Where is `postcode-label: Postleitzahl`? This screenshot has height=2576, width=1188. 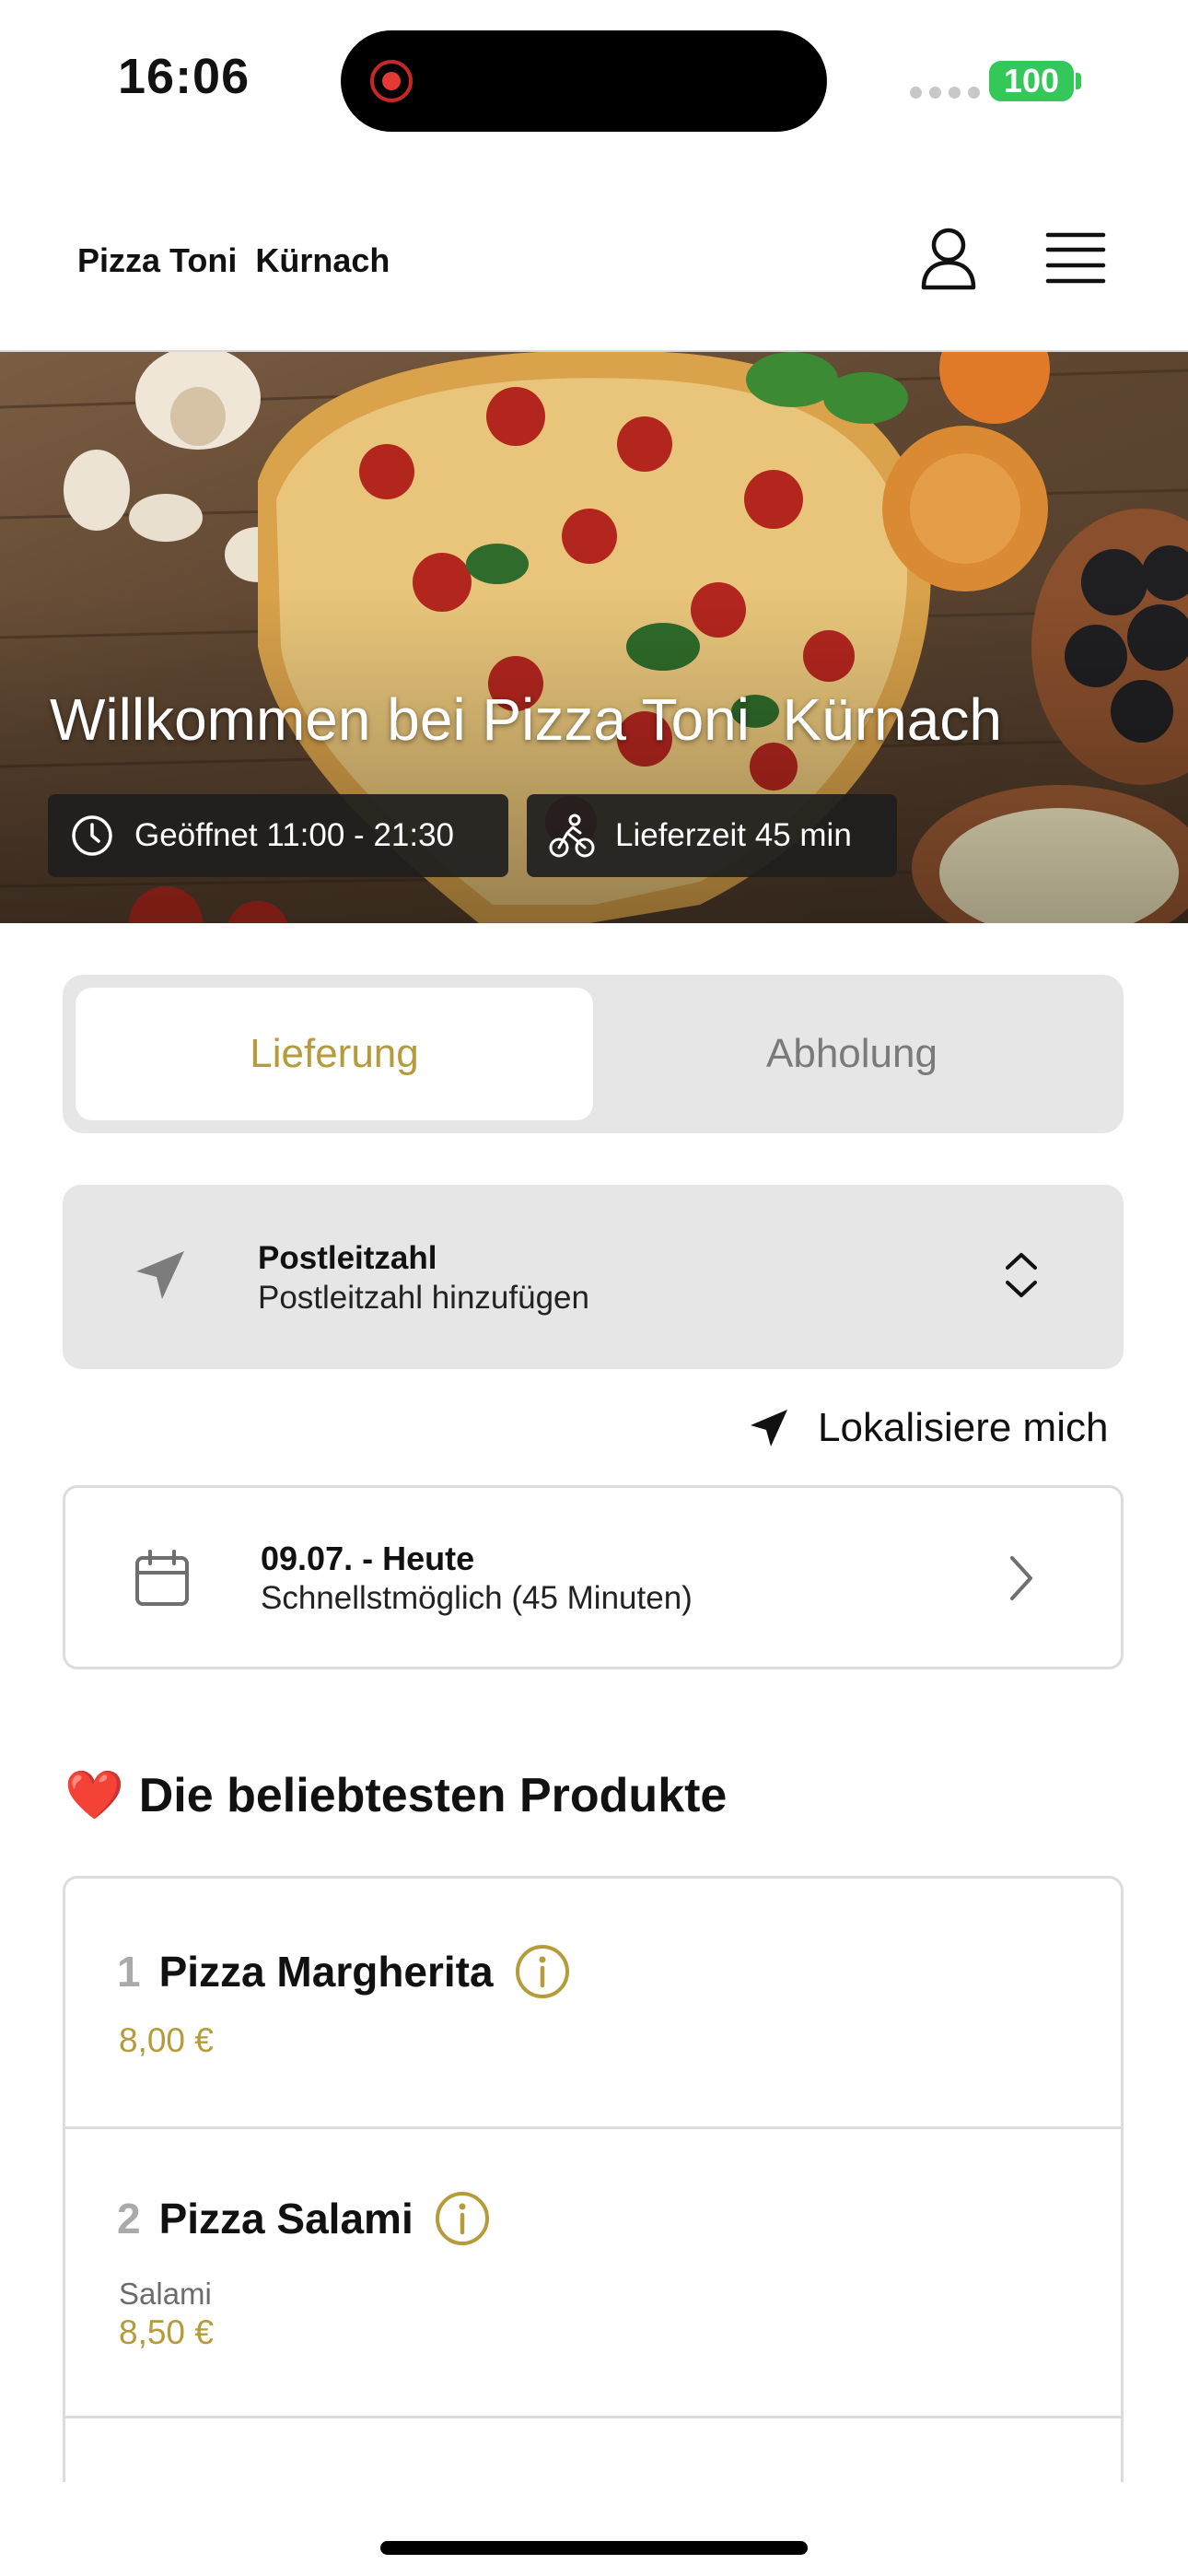
postcode-label: Postleitzahl is located at coordinates (347, 1258).